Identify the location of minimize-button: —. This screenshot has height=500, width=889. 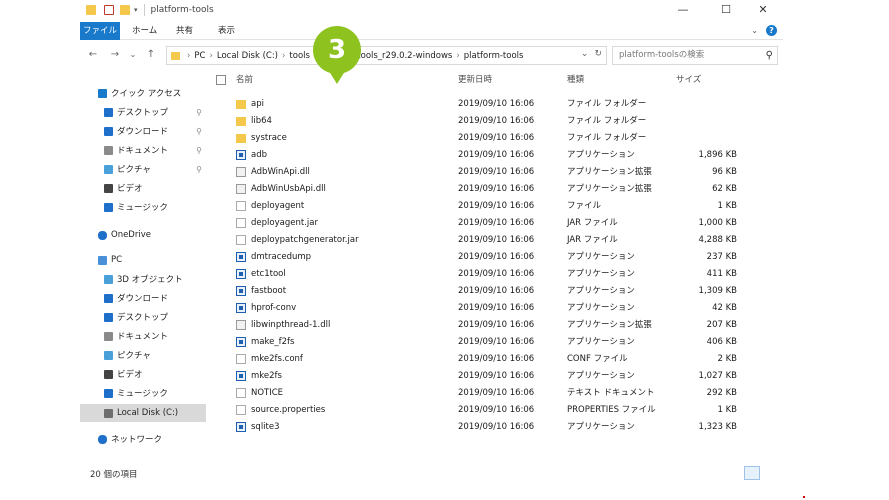
(683, 10).